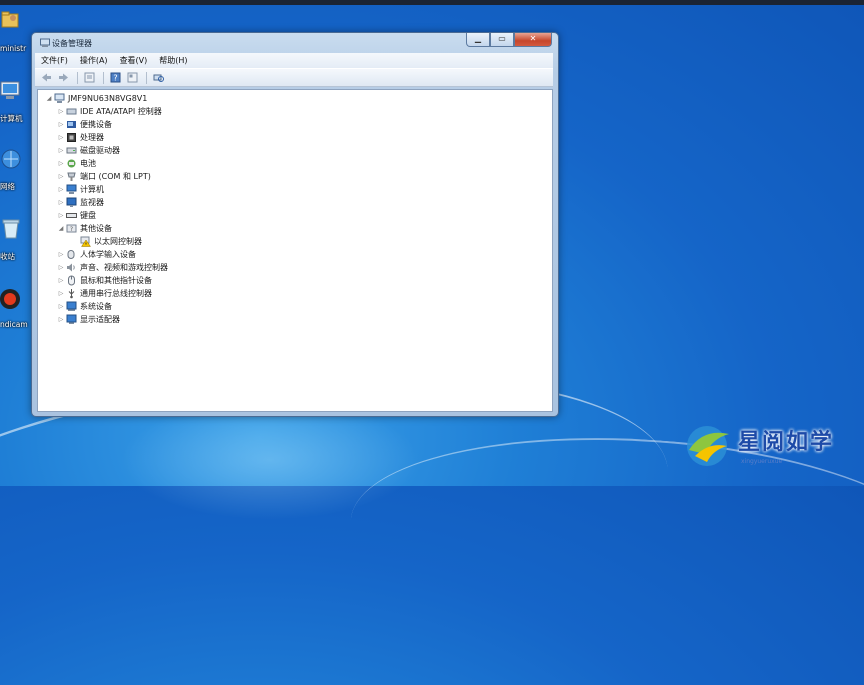 The width and height of the screenshot is (864, 685). Describe the element at coordinates (11, 159) in the screenshot. I see `network-icon` at that location.